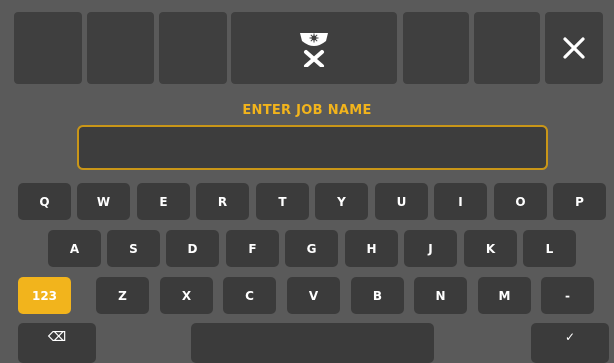 The height and width of the screenshot is (363, 614). Describe the element at coordinates (186, 295) in the screenshot. I see `key-x: X` at that location.